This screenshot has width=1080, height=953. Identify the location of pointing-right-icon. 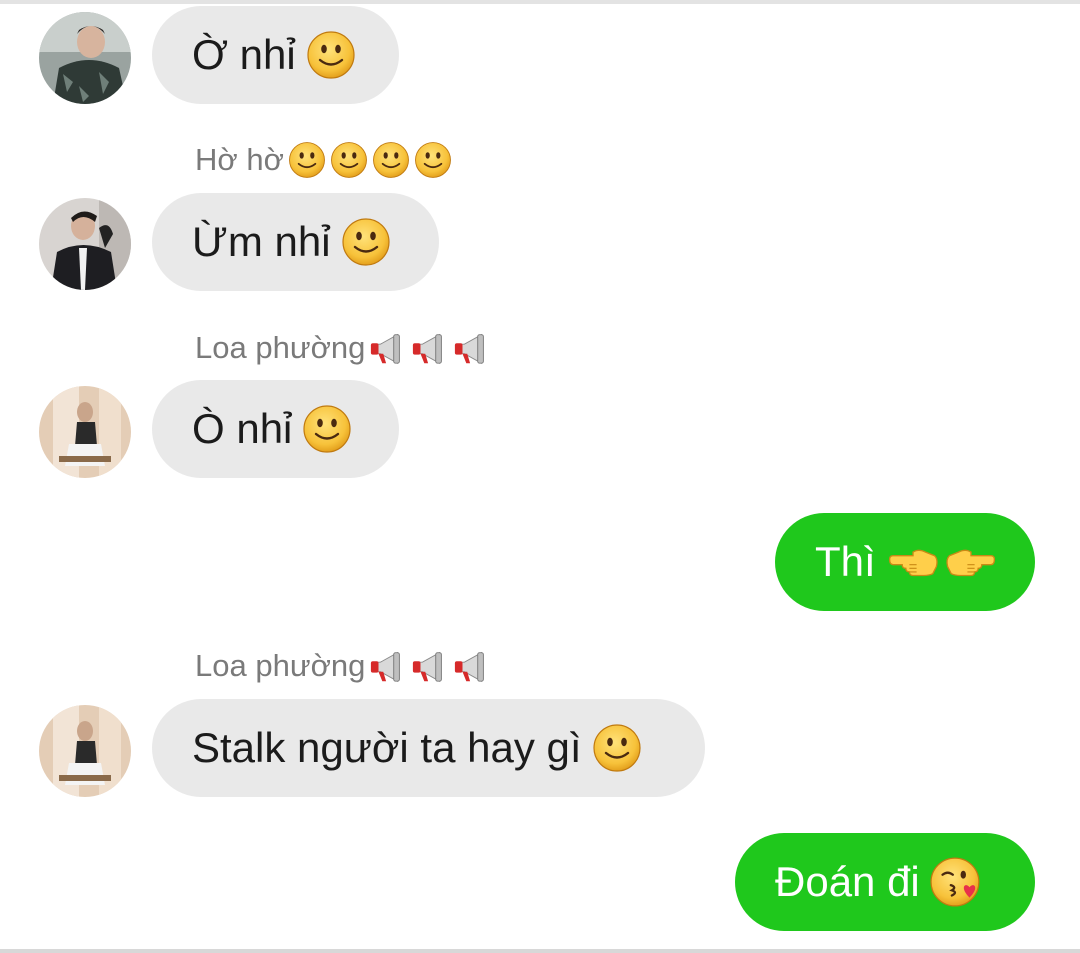
(971, 562).